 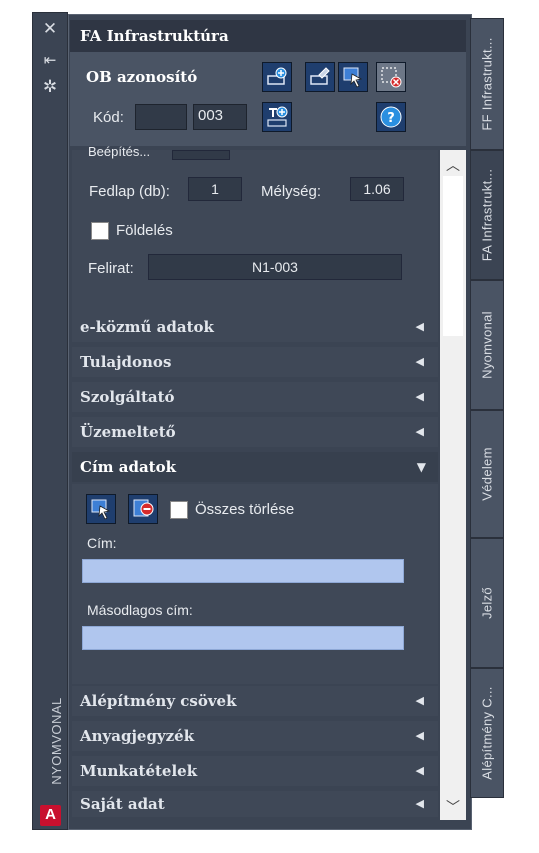 What do you see at coordinates (255, 327) in the screenshot?
I see `accordion-e-kozmu-adatok: e-közmű adatok ◀` at bounding box center [255, 327].